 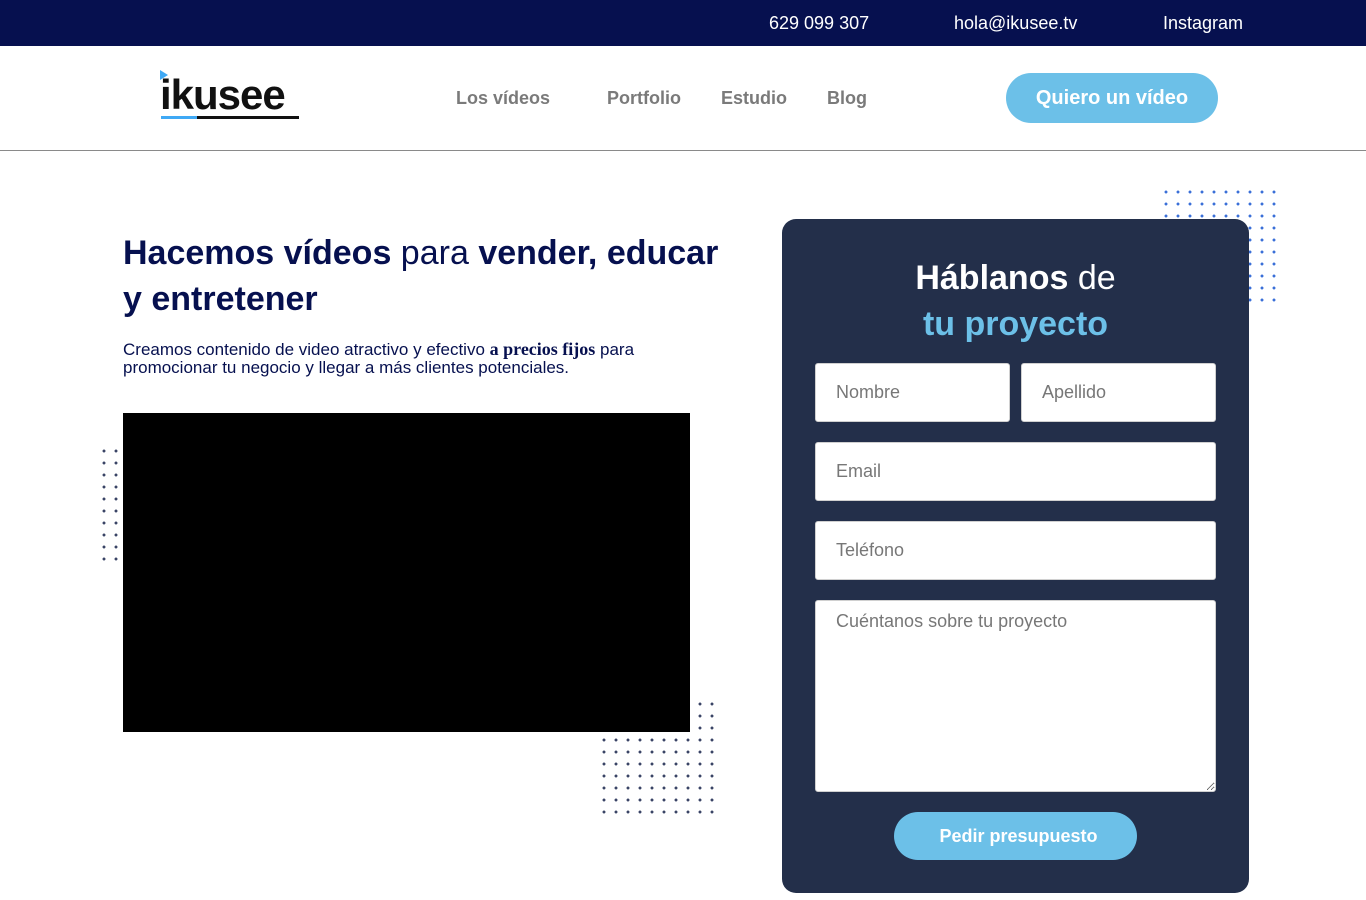 What do you see at coordinates (179, 117) in the screenshot?
I see `logo-underline-blue` at bounding box center [179, 117].